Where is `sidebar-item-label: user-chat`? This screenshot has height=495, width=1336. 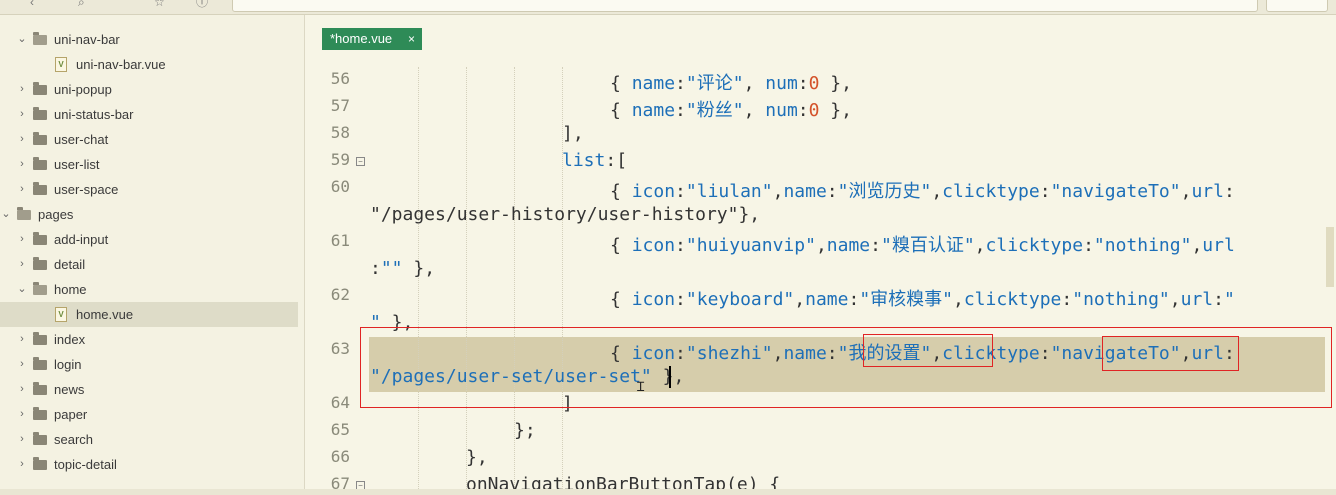 sidebar-item-label: user-chat is located at coordinates (81, 139).